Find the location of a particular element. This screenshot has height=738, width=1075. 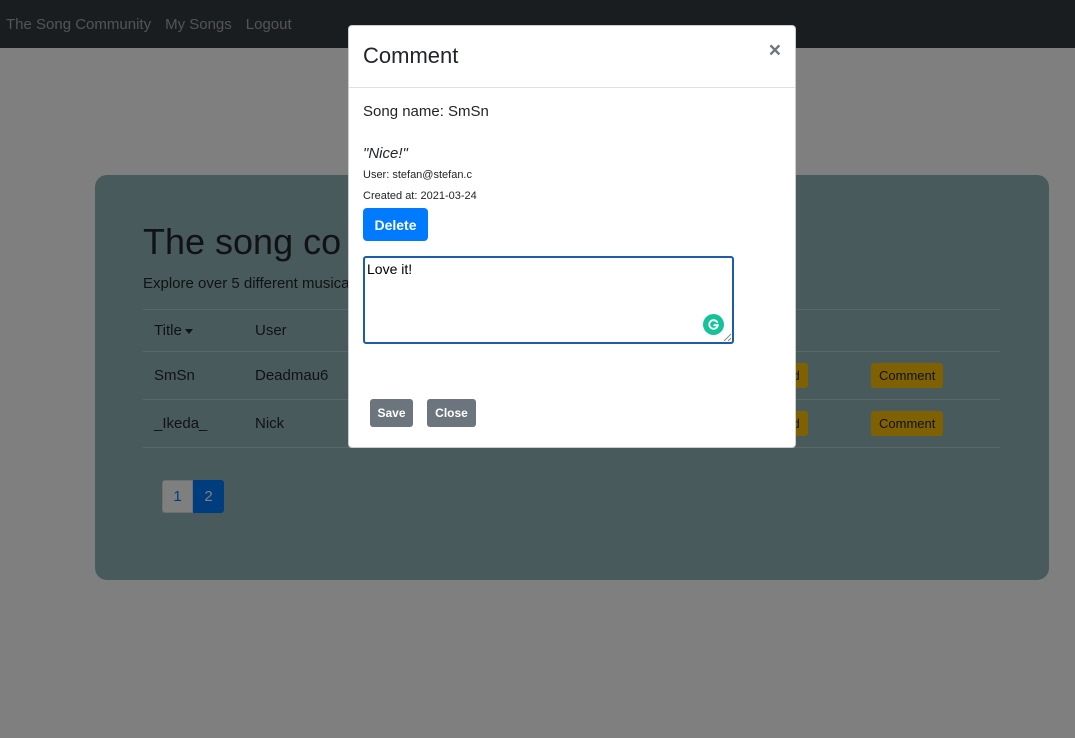

delete-button: Delete is located at coordinates (395, 224).